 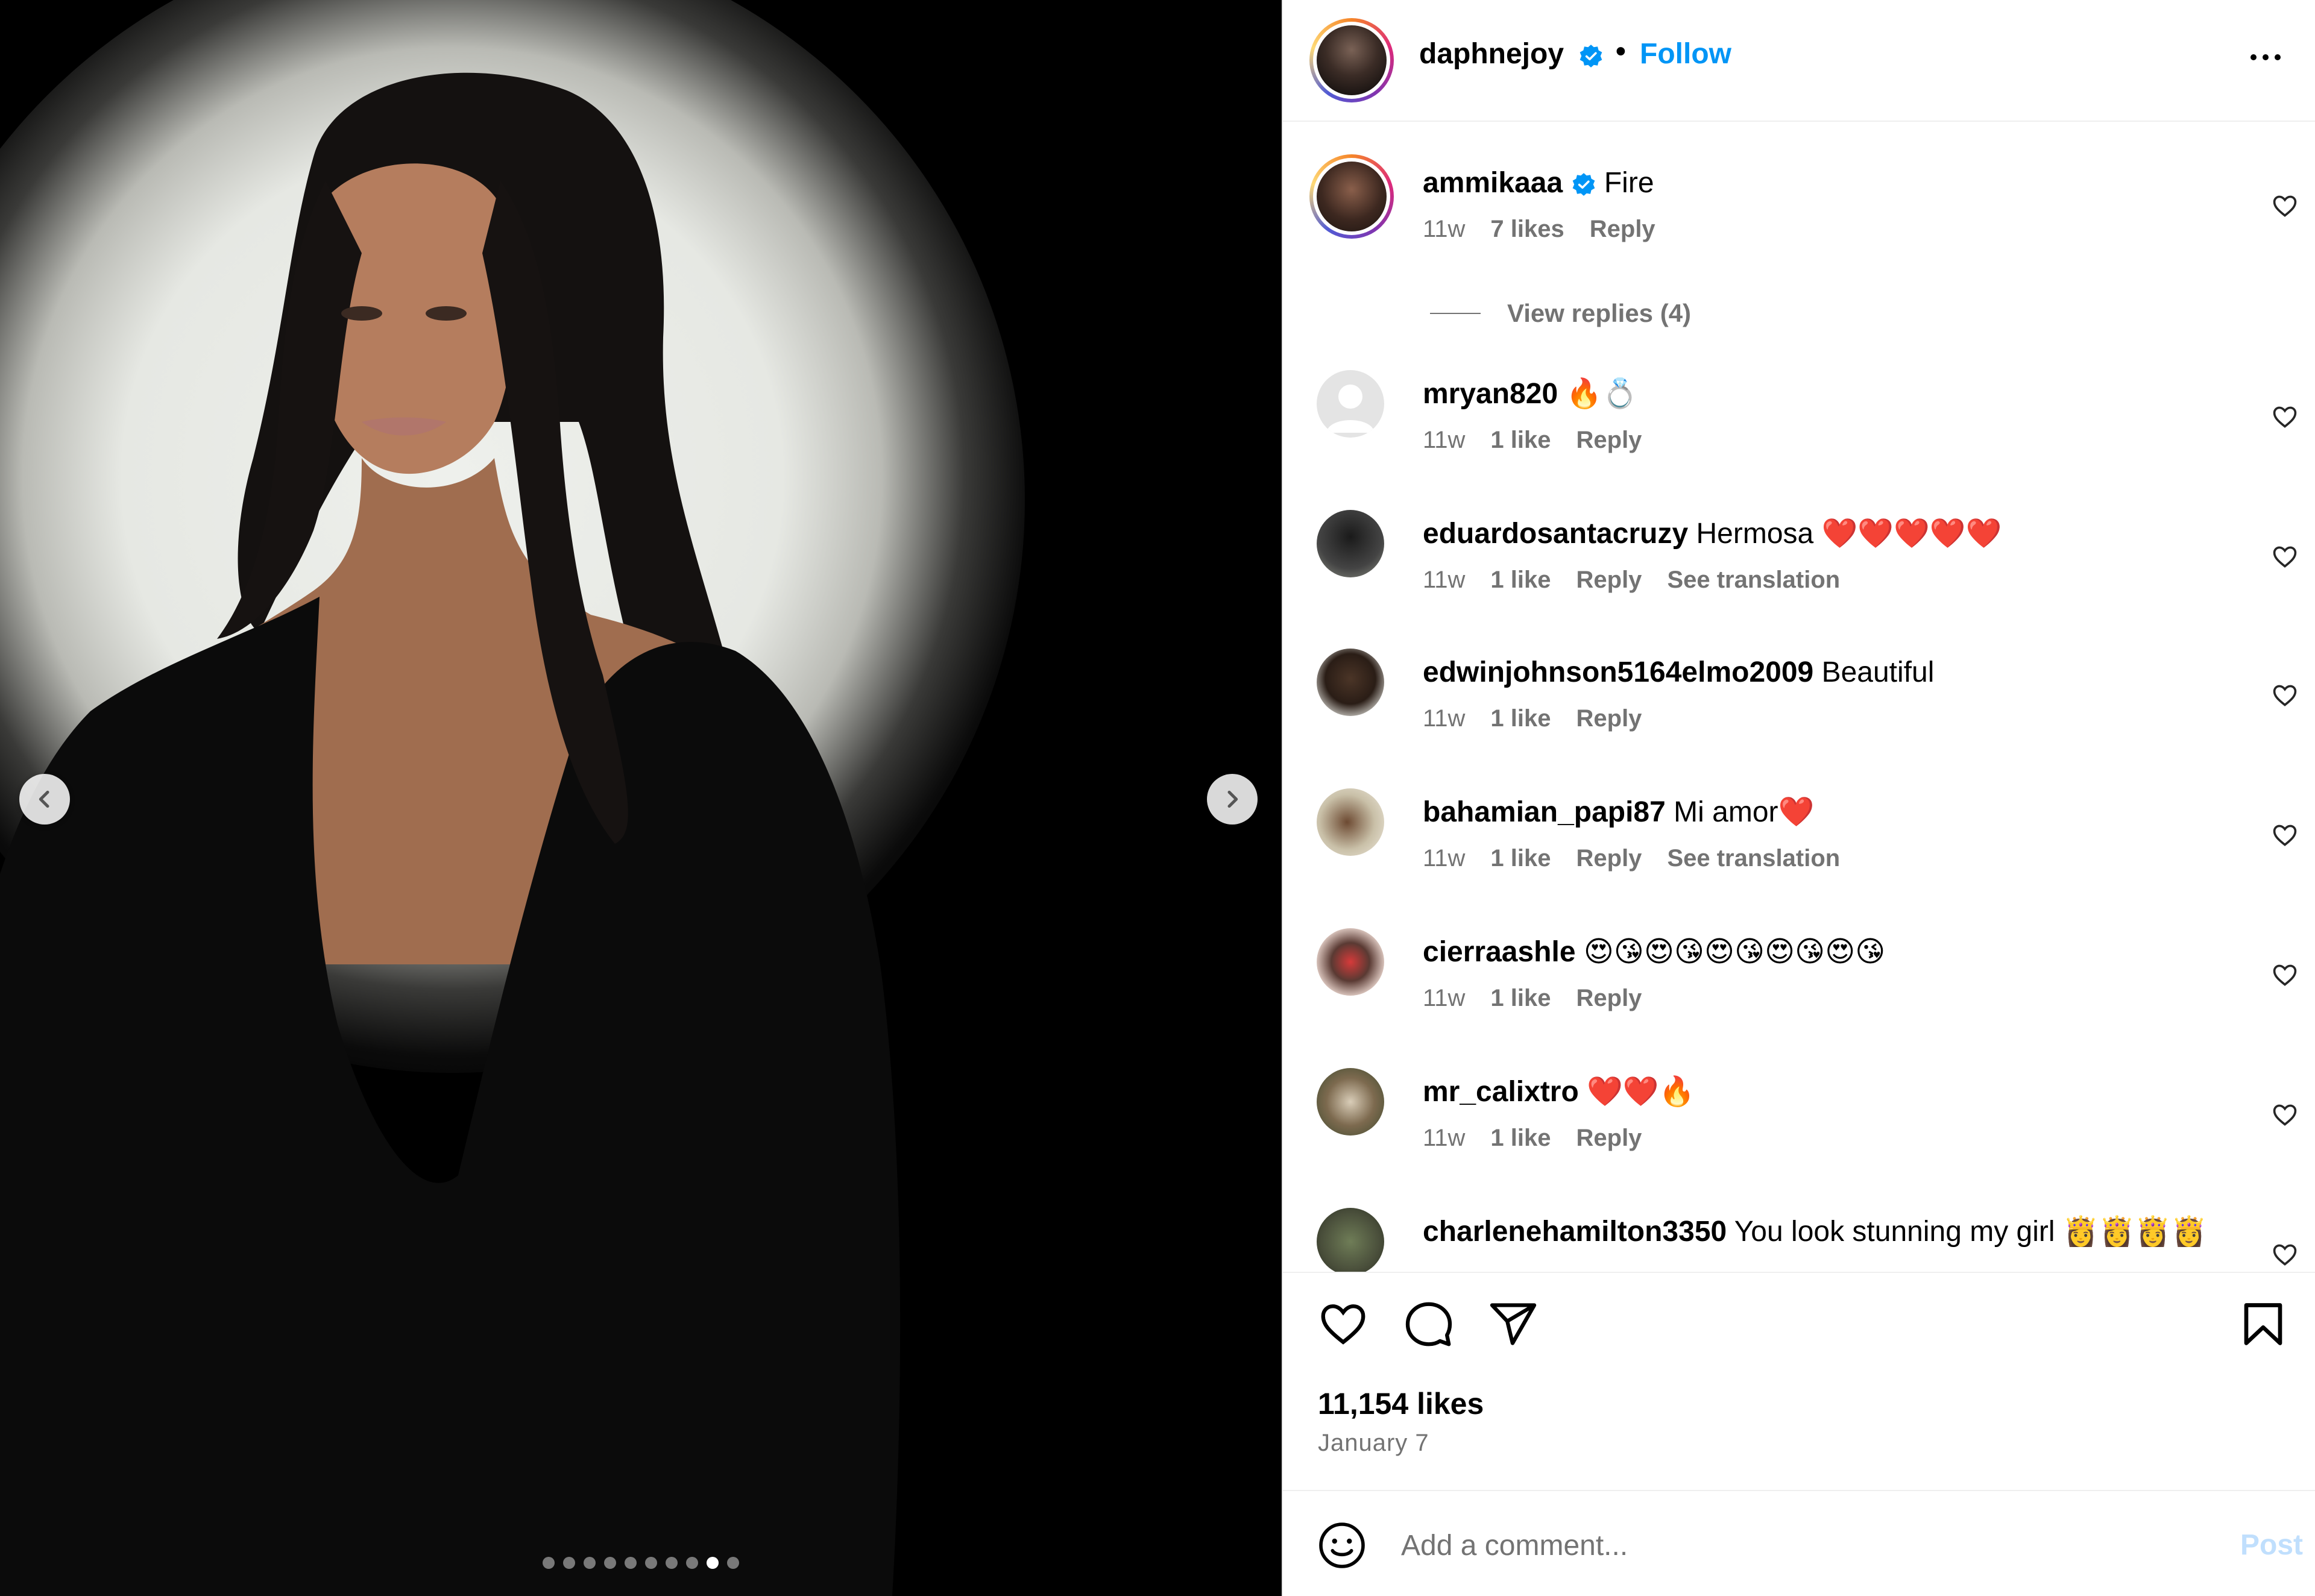 What do you see at coordinates (1342, 1546) in the screenshot?
I see `emoji-icon` at bounding box center [1342, 1546].